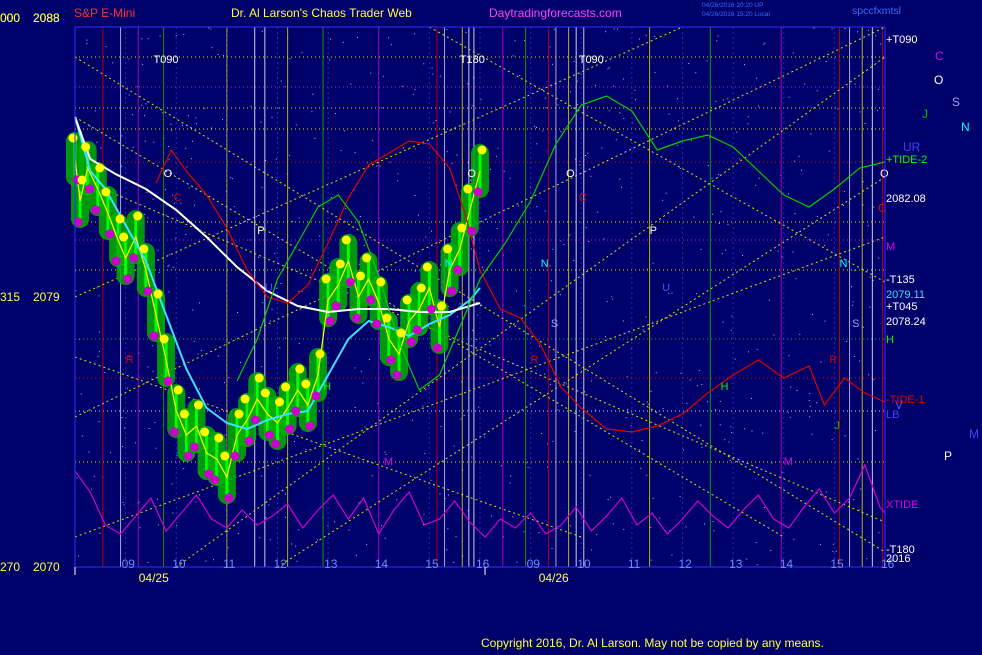 This screenshot has width=982, height=655. I want to click on outside-label: N, so click(965, 127).